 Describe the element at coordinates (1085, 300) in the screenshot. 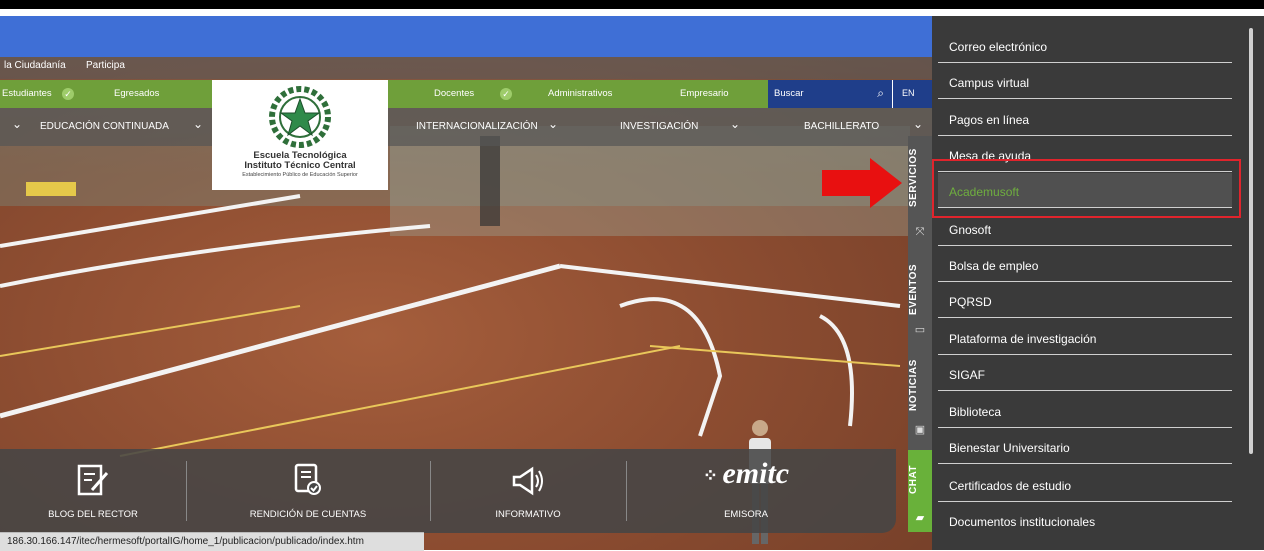

I see `service-item: PQRSD` at that location.